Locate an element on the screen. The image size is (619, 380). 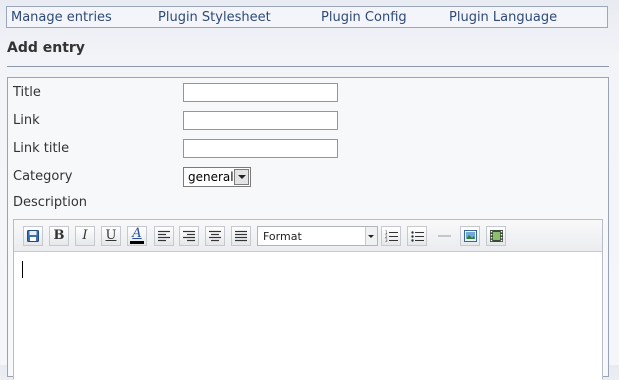
text-caret is located at coordinates (22, 269).